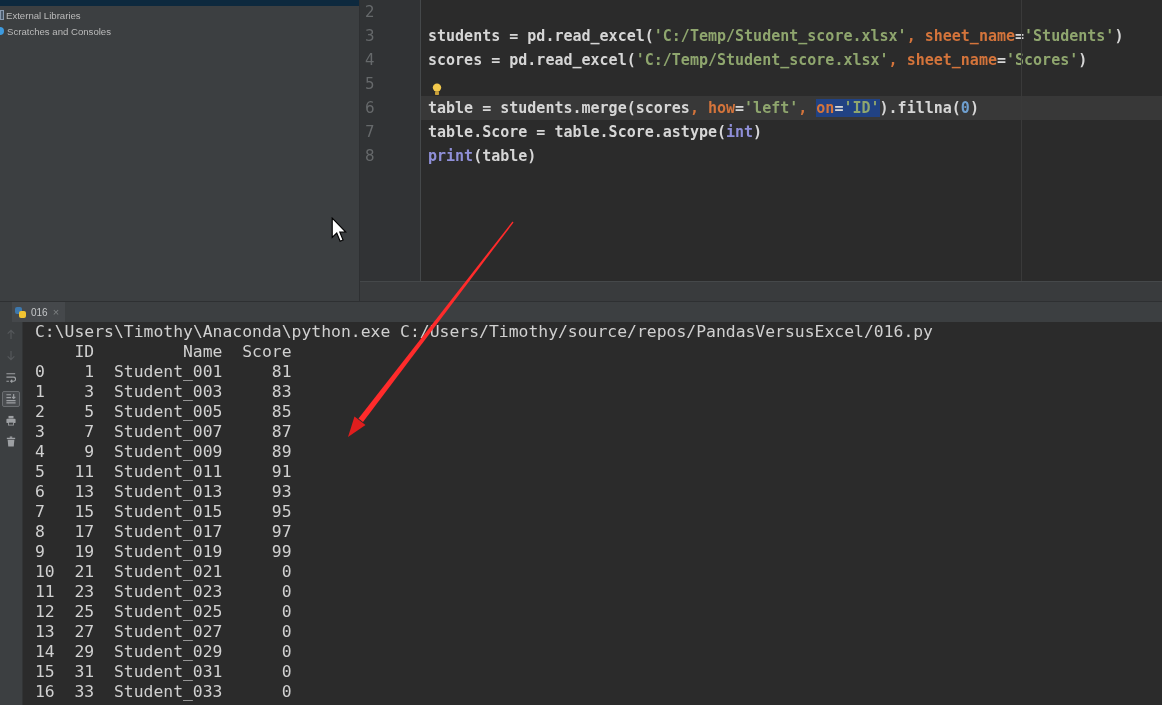  What do you see at coordinates (84, 672) in the screenshot?
I see `id-cell: 31` at bounding box center [84, 672].